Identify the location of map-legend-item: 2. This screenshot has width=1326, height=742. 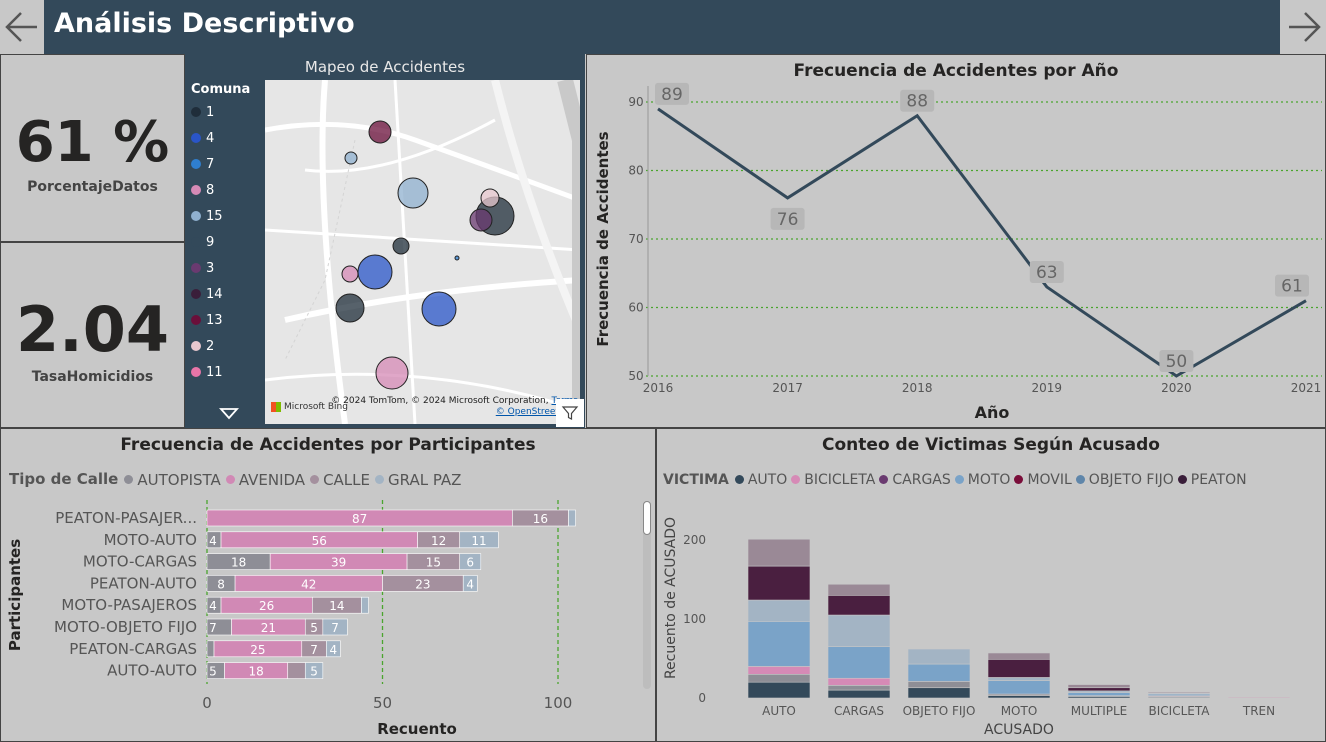
(207, 346).